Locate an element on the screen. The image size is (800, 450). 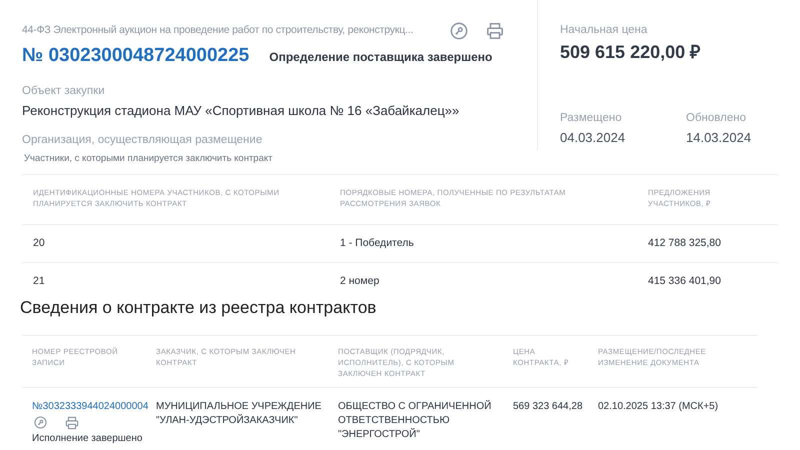
table-cell-text: 569 323 644,28 is located at coordinates (548, 407).